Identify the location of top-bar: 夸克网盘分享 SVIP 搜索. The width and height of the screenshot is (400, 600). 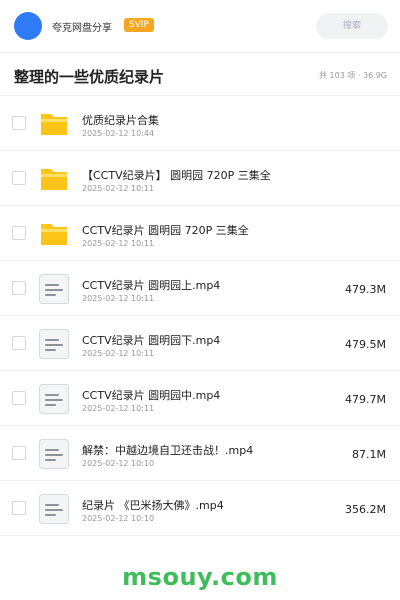
(200, 26).